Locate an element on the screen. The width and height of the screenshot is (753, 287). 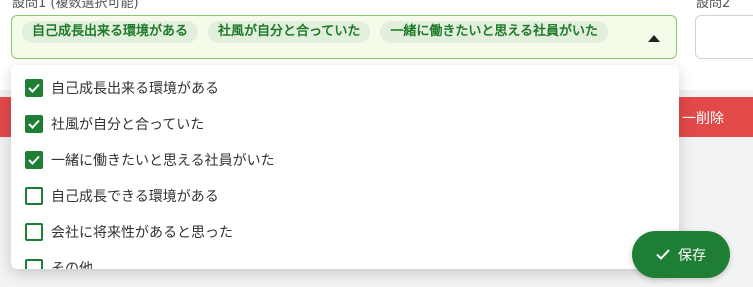
option-label: 社風が自分と合っていた is located at coordinates (128, 125).